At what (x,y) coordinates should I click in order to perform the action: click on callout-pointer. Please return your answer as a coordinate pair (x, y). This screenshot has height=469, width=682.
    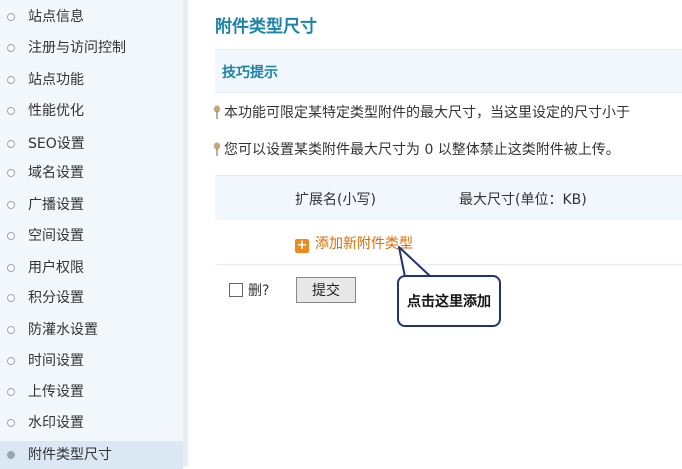
    Looking at the image, I should click on (416, 262).